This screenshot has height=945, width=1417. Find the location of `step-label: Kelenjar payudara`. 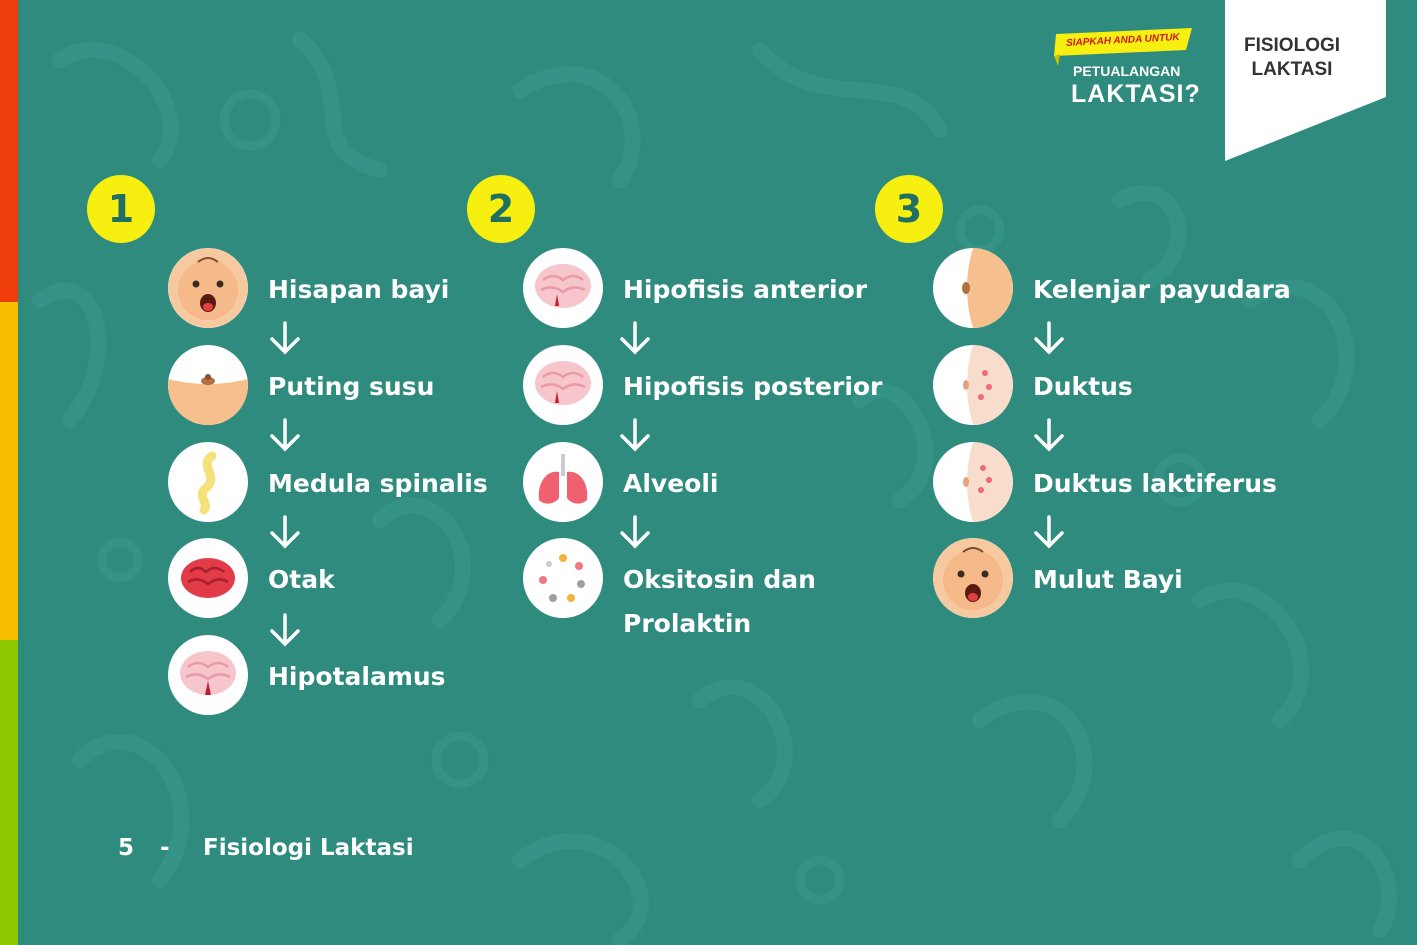

step-label: Kelenjar payudara is located at coordinates (1162, 289).